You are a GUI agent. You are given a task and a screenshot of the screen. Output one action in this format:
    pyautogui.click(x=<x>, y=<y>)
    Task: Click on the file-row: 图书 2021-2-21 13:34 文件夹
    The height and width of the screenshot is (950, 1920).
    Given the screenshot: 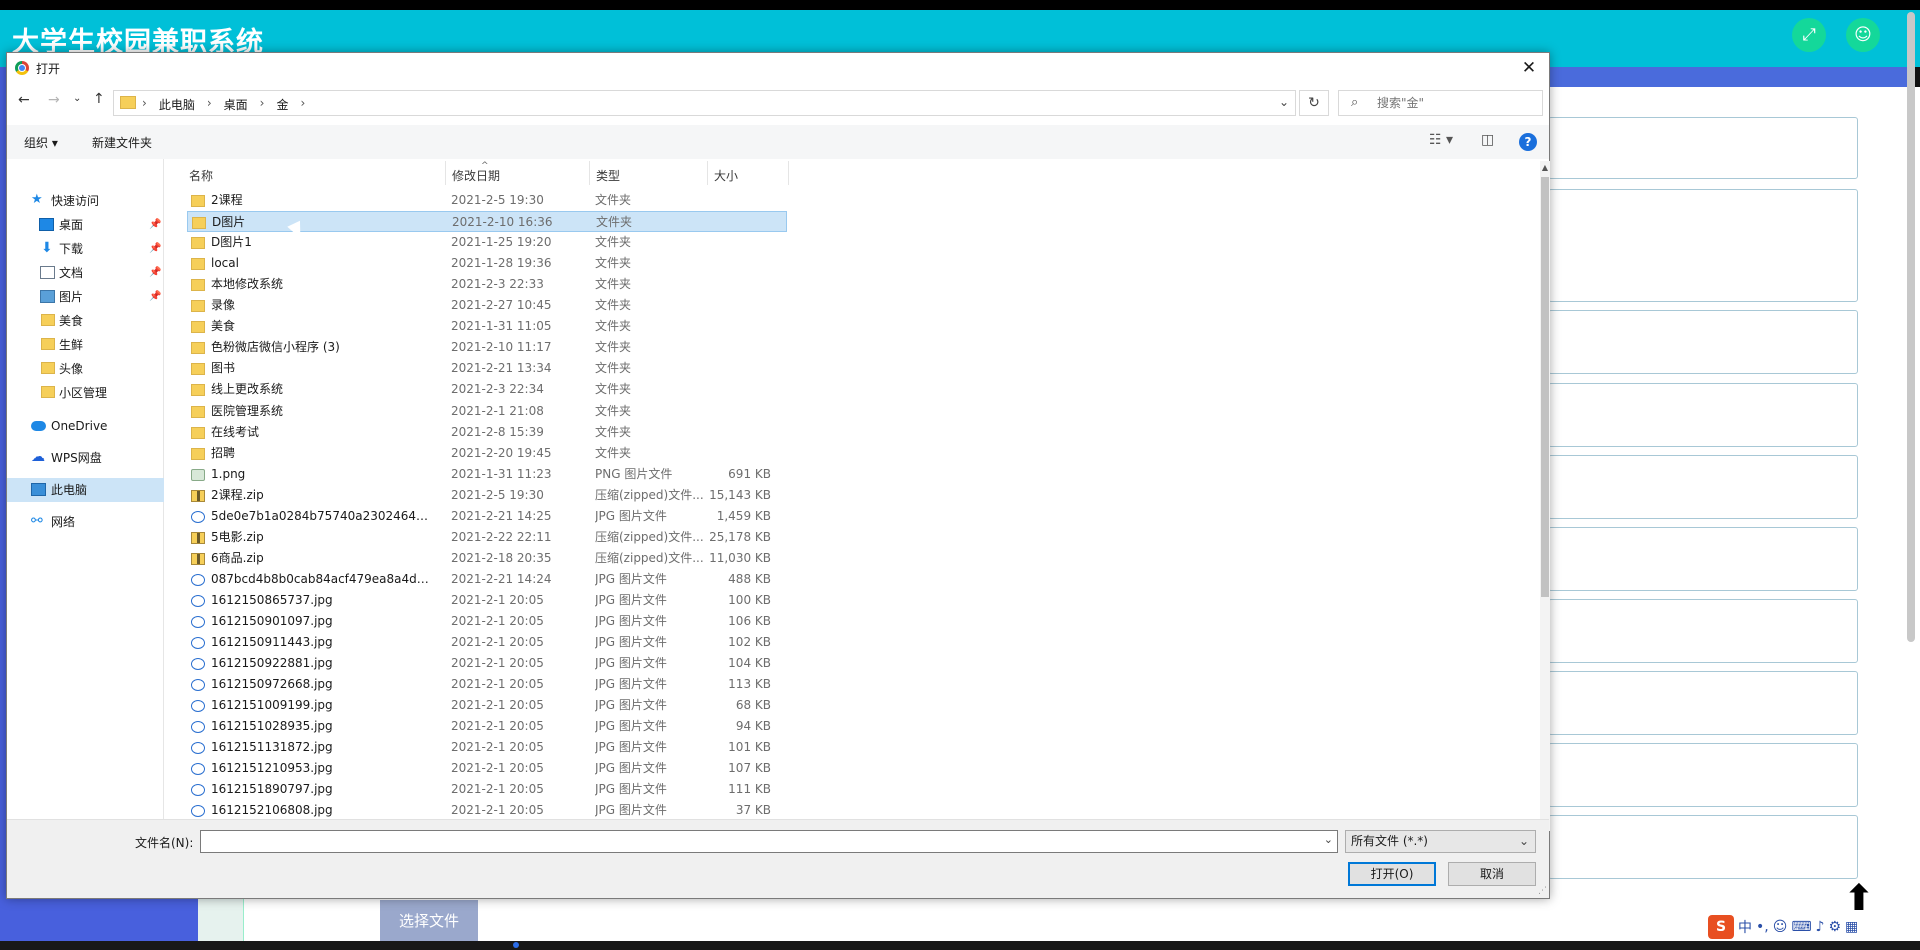 What is the action you would take?
    pyautogui.click(x=487, y=368)
    